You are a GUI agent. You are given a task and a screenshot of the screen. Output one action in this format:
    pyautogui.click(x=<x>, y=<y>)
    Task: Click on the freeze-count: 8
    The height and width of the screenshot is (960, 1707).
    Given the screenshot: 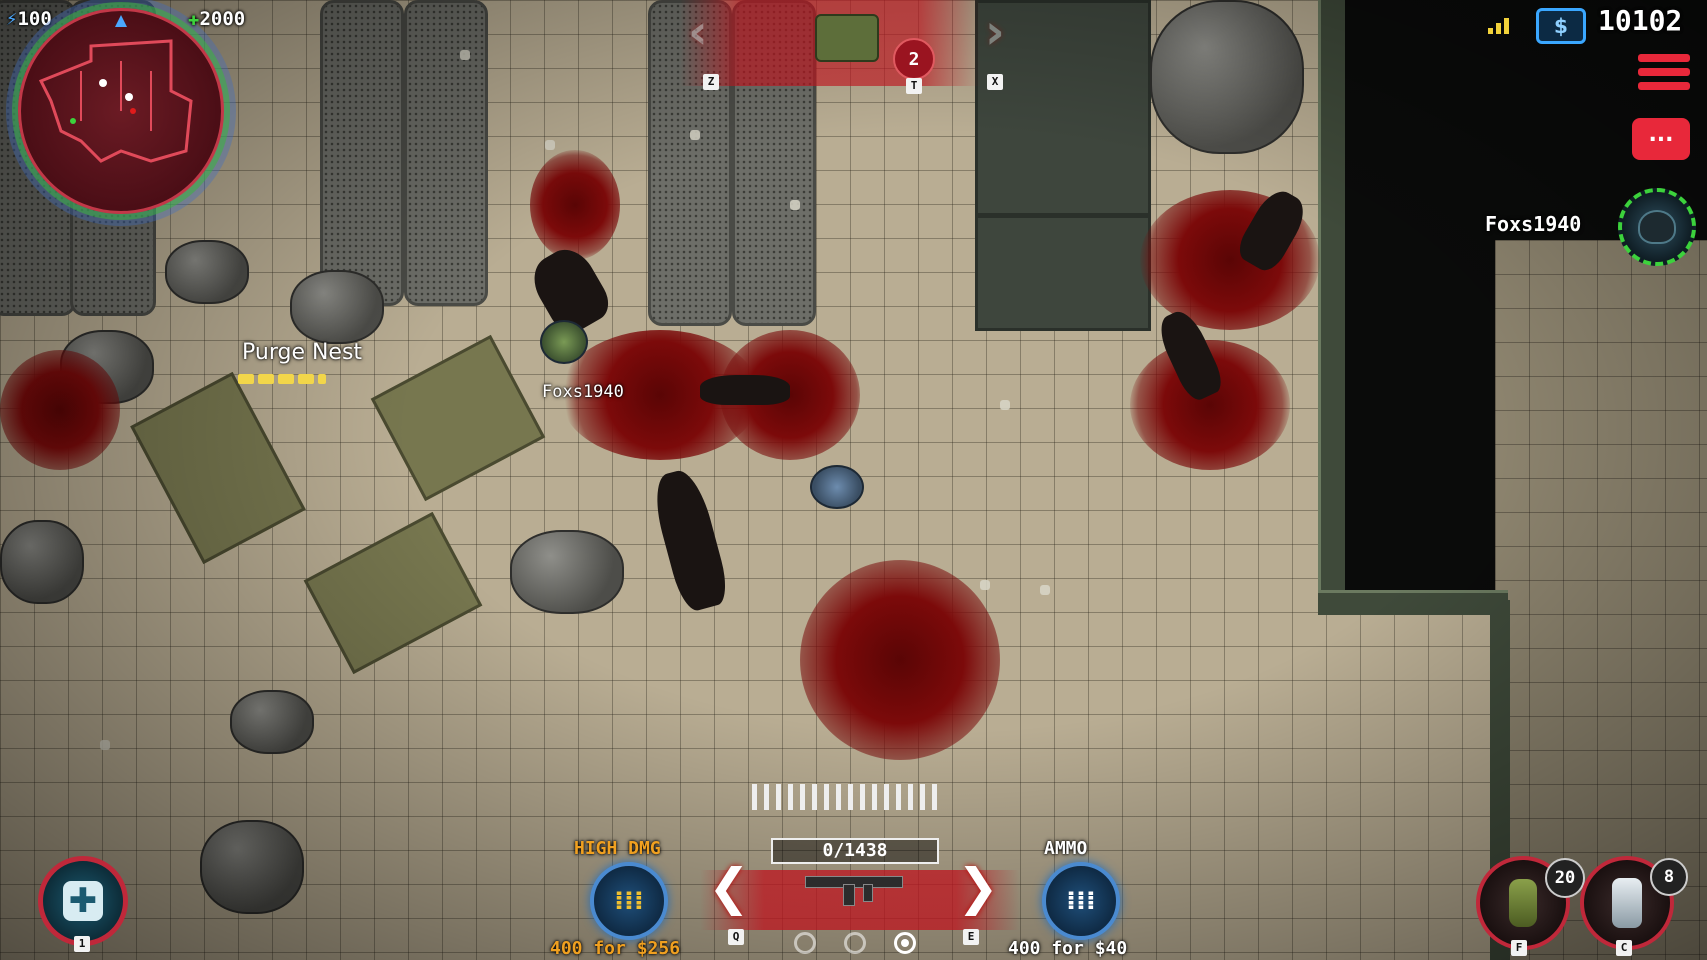 What is the action you would take?
    pyautogui.click(x=1669, y=877)
    